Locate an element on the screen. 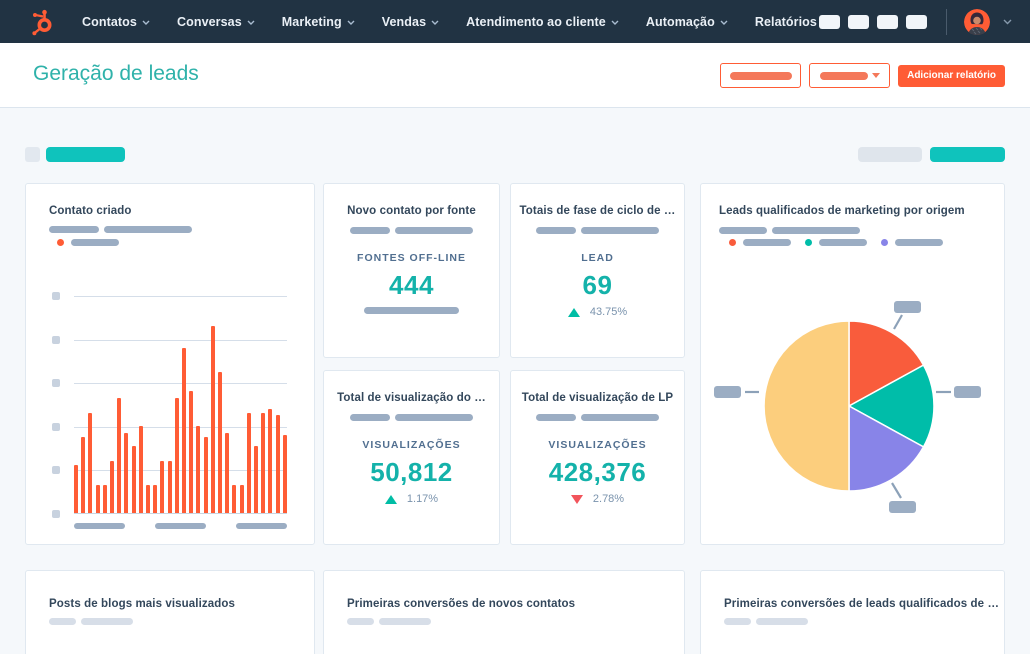 Image resolution: width=1030 pixels, height=654 pixels. card-title: Total de visualização de LP is located at coordinates (597, 398).